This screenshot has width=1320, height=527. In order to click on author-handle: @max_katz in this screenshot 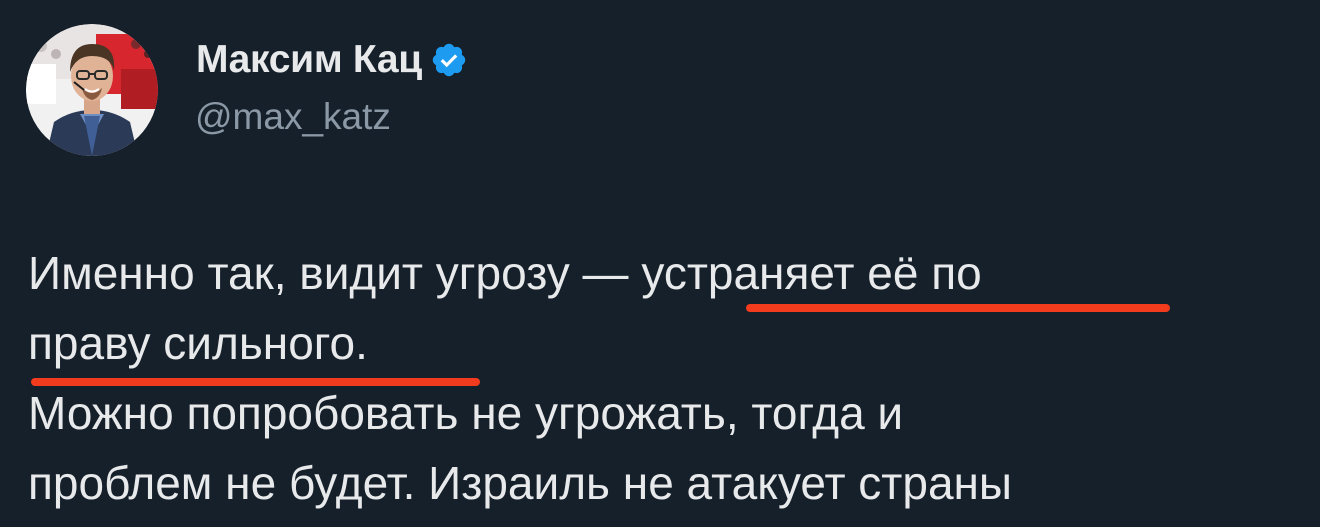, I will do `click(293, 117)`.